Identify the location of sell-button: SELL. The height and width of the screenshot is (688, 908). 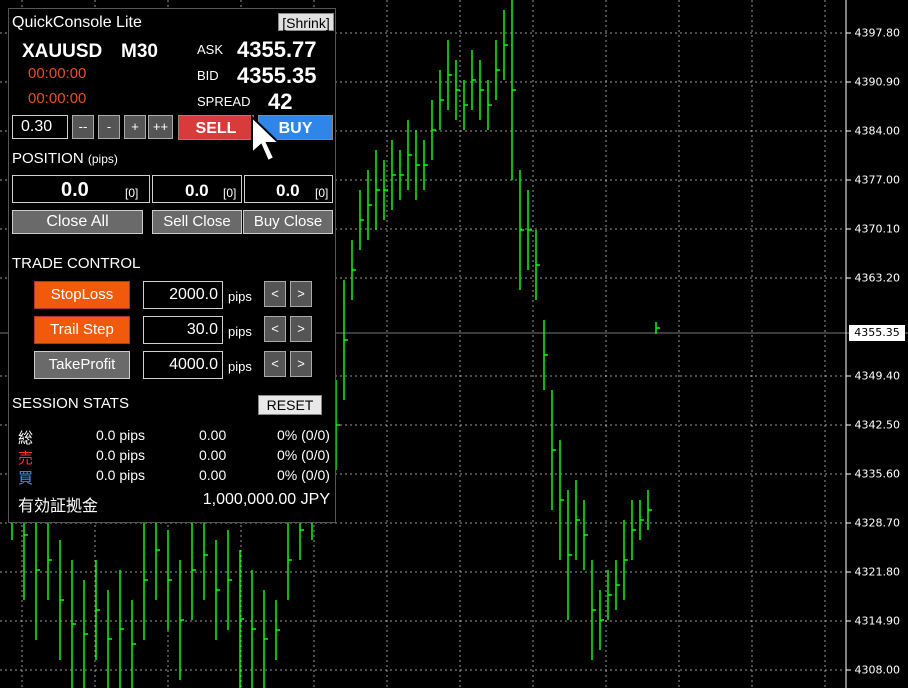
(216, 127).